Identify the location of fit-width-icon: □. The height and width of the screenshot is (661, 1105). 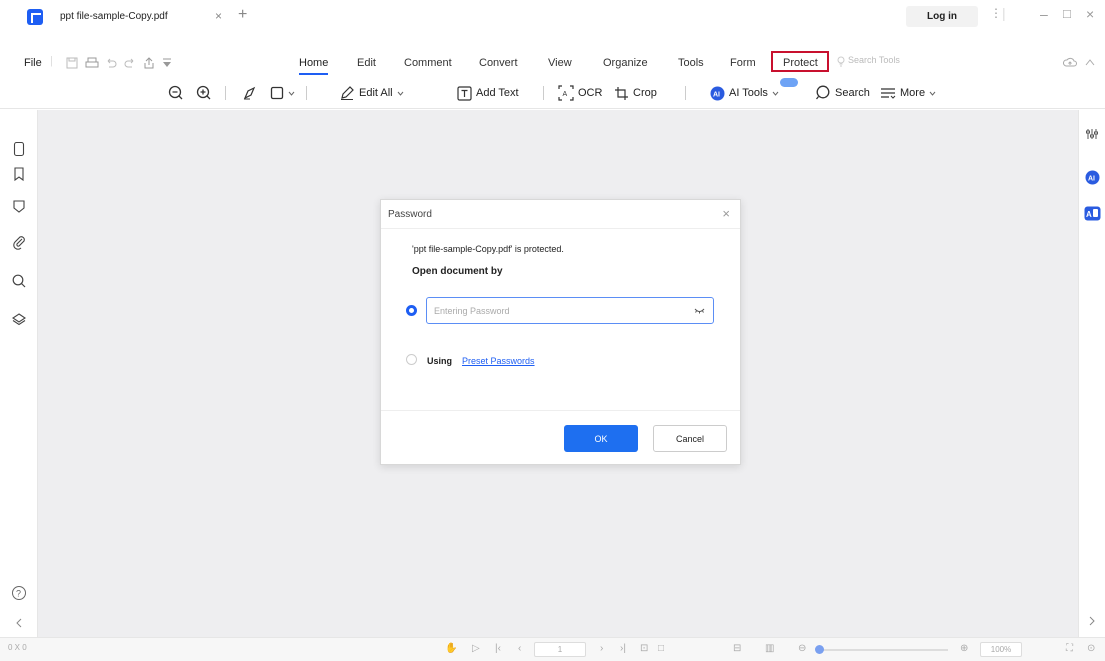
(661, 648).